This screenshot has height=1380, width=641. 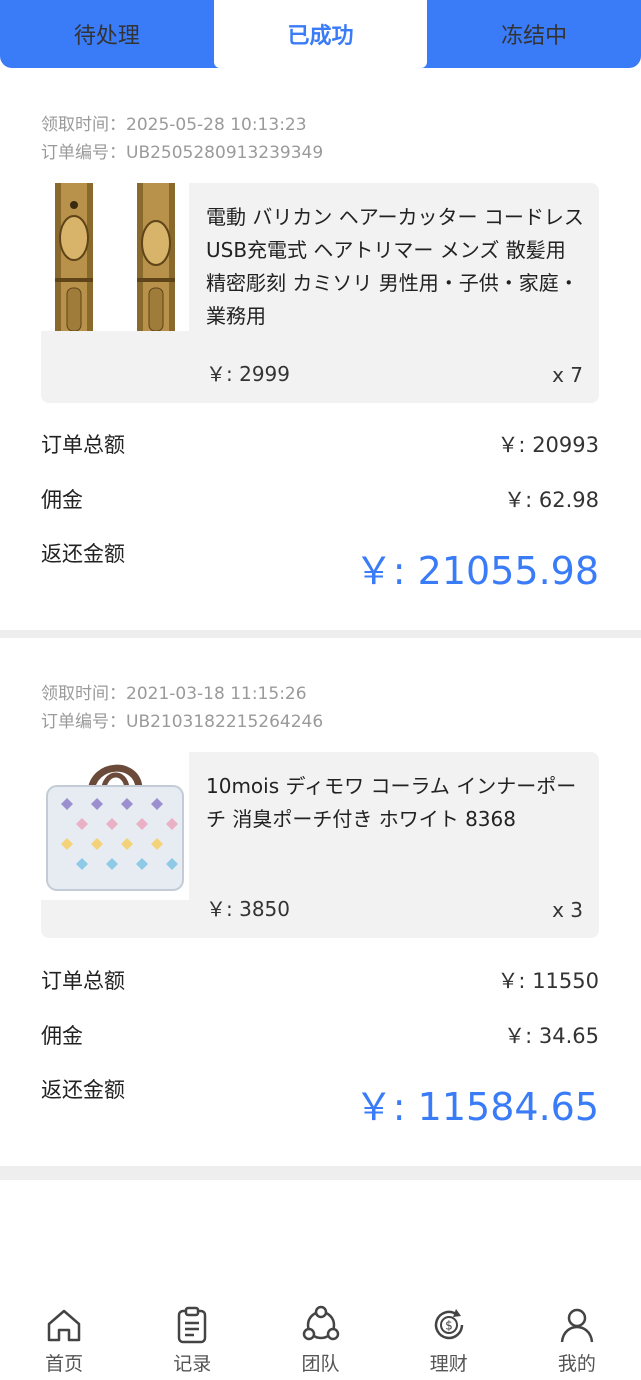 I want to click on product-price: ￥: 2999, so click(x=248, y=374).